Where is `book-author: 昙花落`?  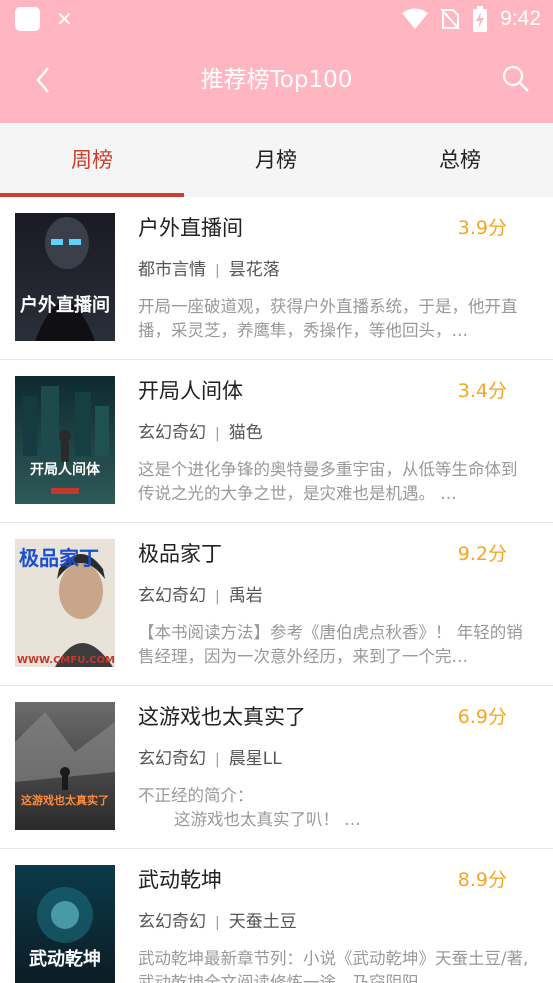
book-author: 昙花落 is located at coordinates (254, 270).